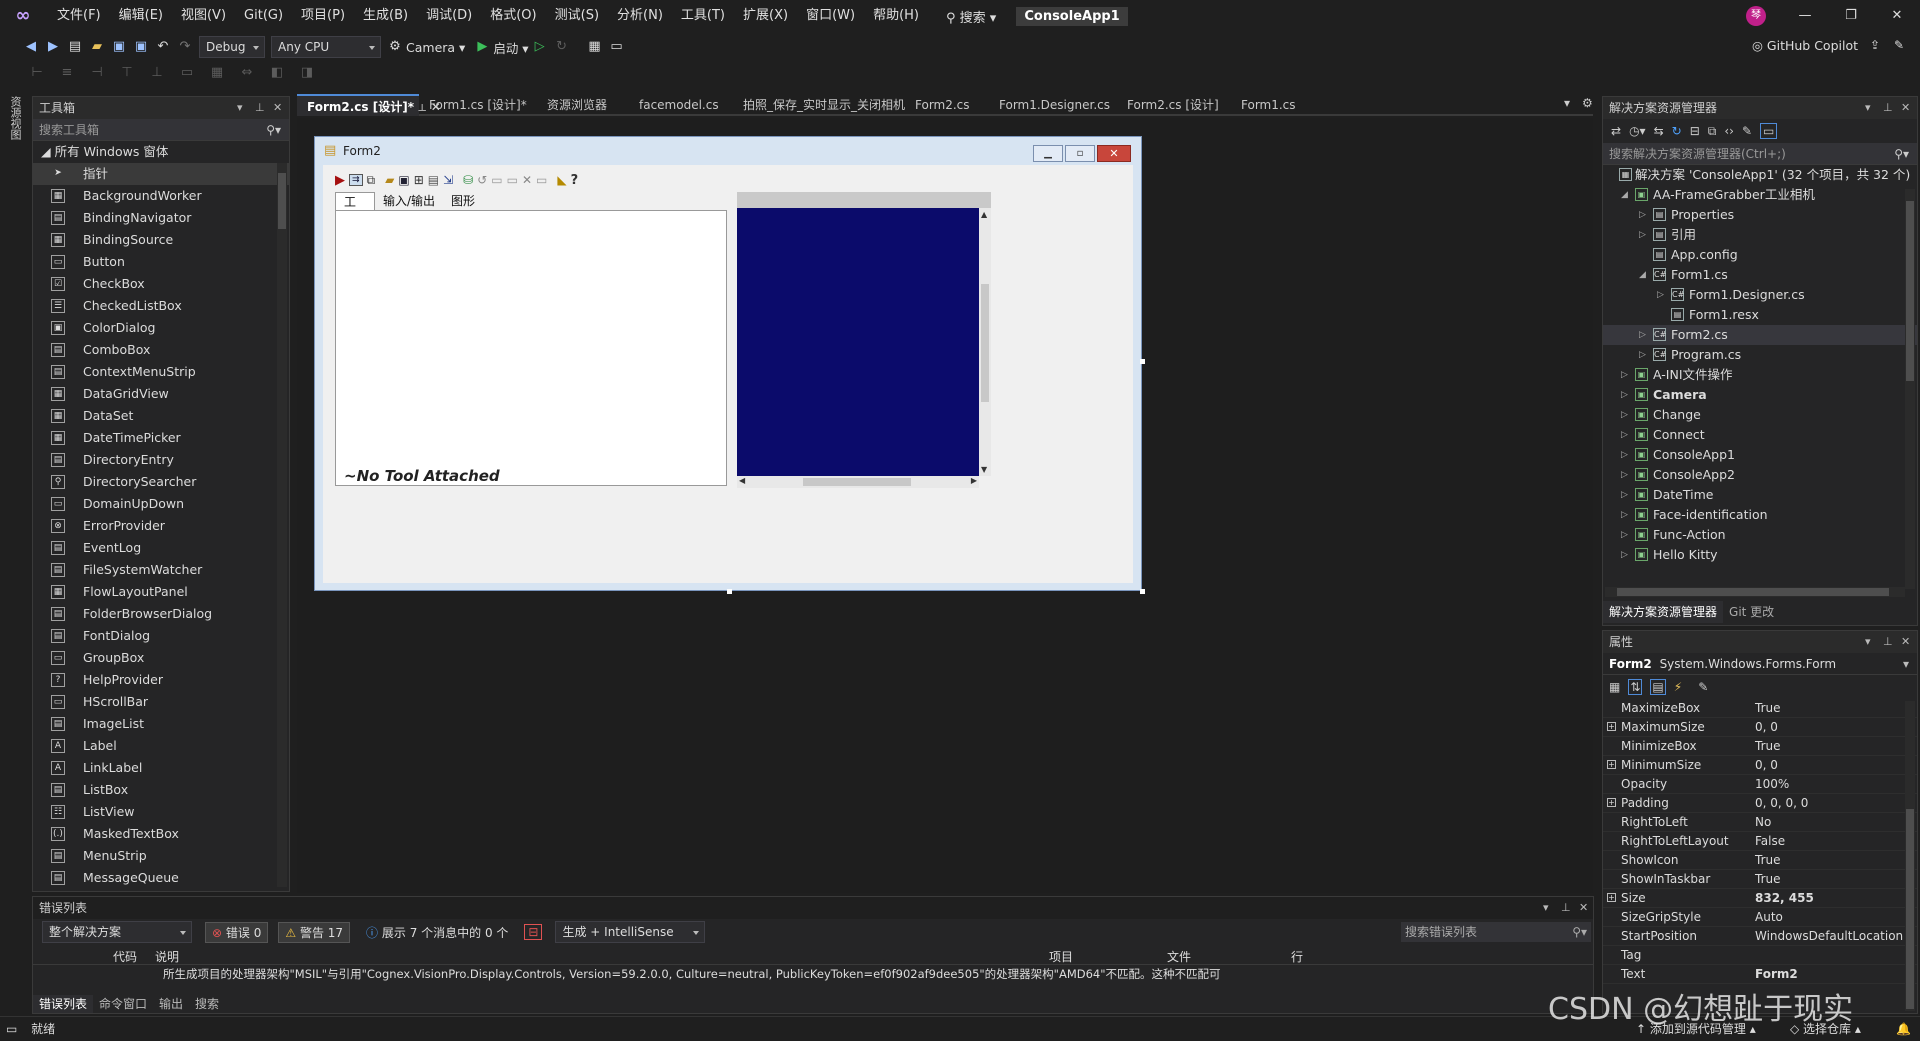  Describe the element at coordinates (1899, 45) in the screenshot. I see `feedback-icon: ✎` at that location.